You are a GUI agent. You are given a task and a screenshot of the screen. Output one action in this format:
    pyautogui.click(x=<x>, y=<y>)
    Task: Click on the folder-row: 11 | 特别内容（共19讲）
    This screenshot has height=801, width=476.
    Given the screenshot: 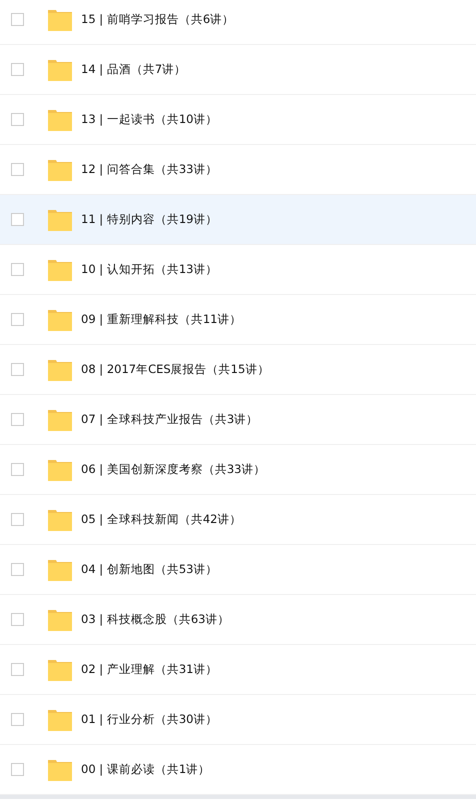 What is the action you would take?
    pyautogui.click(x=238, y=220)
    